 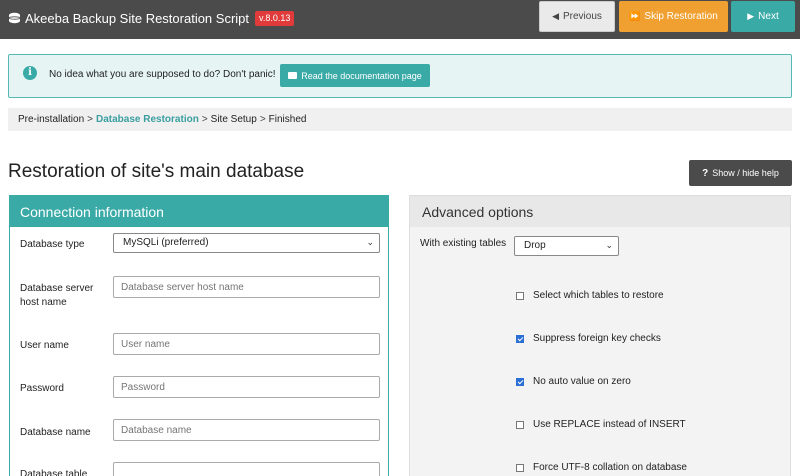 What do you see at coordinates (137, 18) in the screenshot?
I see `app-title-text: Akeeba Backup Site Restoration Script` at bounding box center [137, 18].